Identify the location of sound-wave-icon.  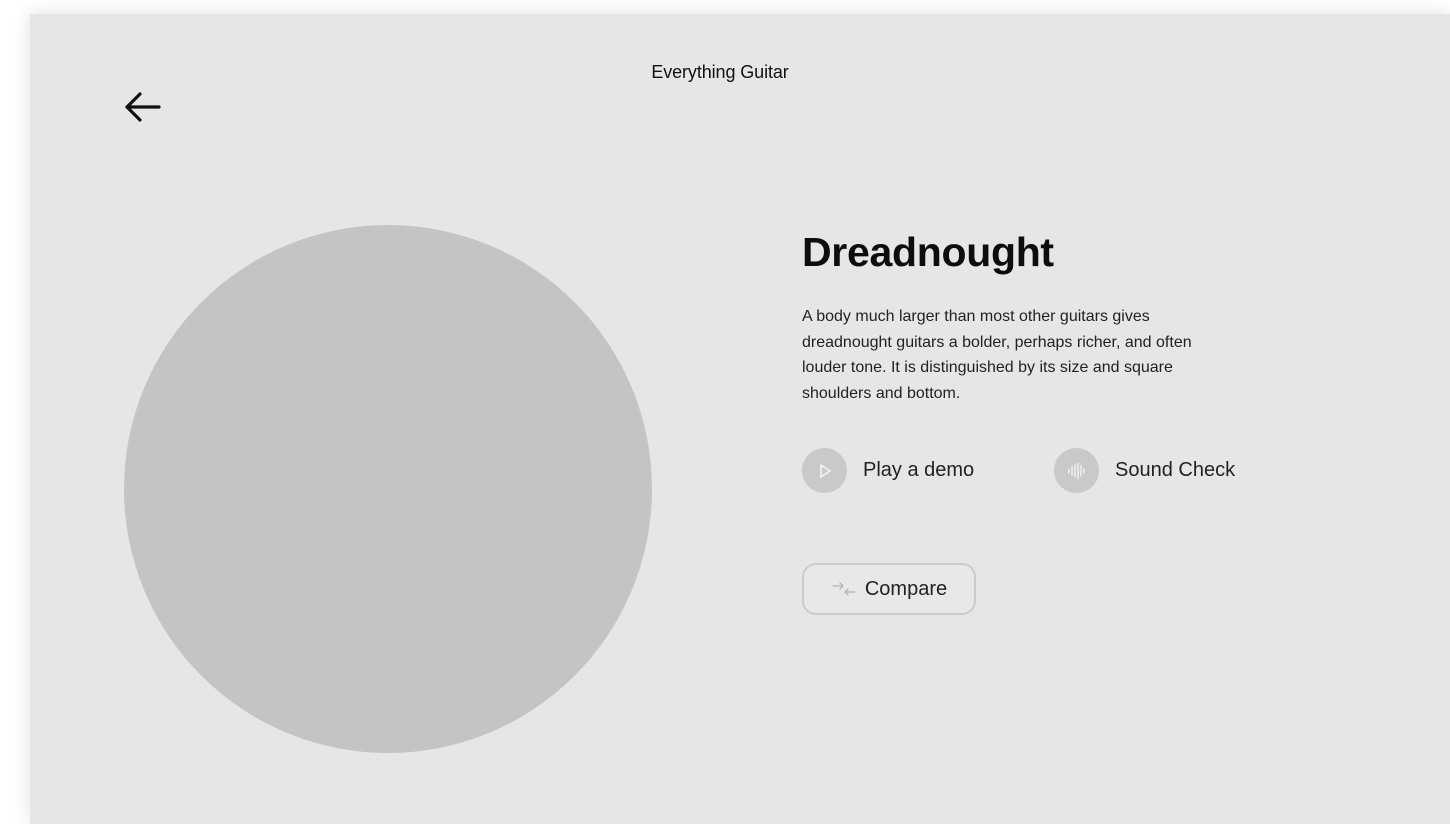
(1076, 470).